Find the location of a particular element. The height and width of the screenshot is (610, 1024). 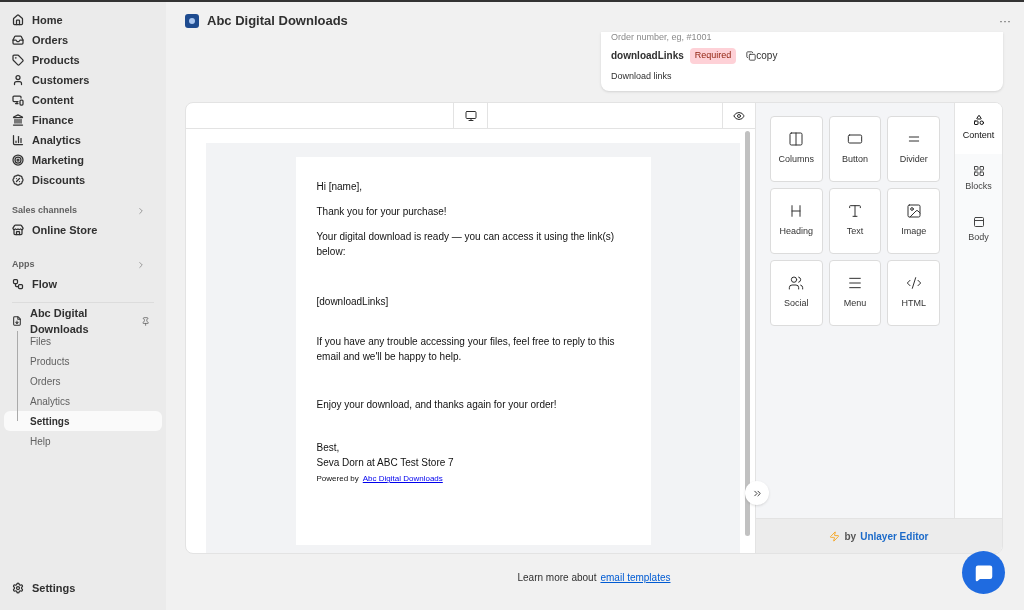

email-signoff: Best, is located at coordinates (328, 448).